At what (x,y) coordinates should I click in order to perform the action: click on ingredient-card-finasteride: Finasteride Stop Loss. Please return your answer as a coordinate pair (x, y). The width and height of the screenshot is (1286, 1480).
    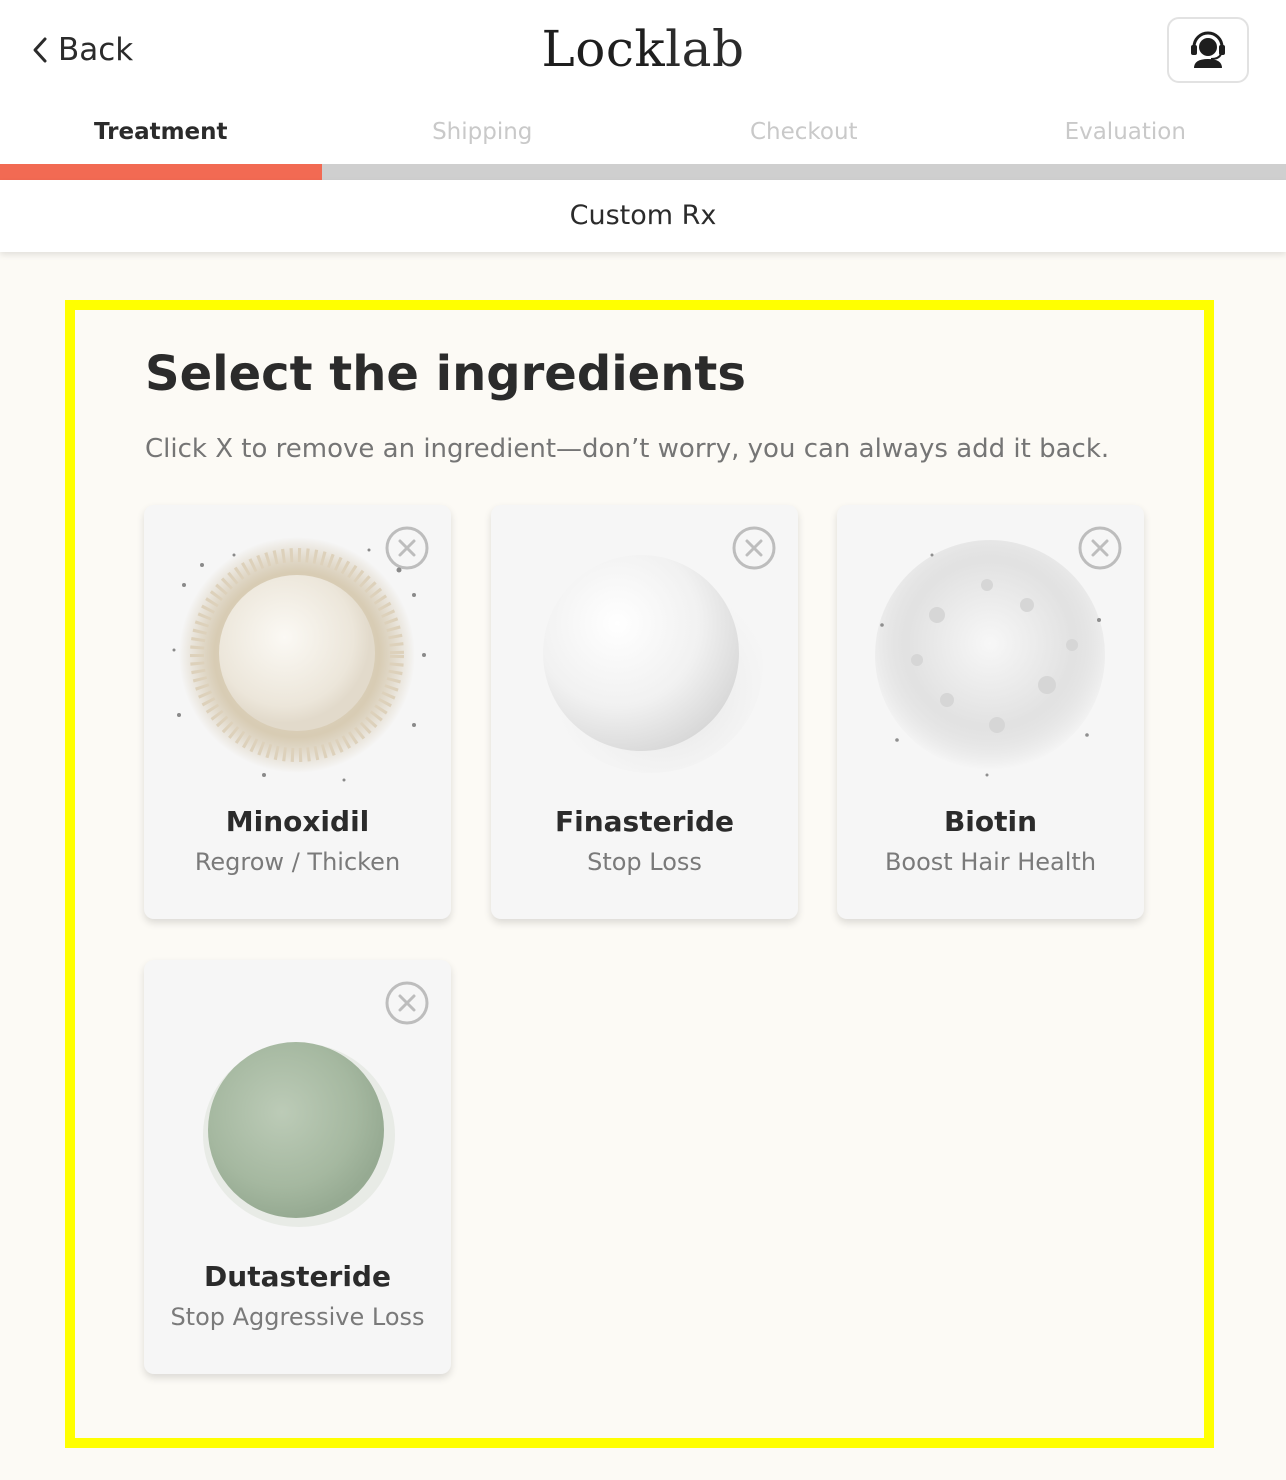
    Looking at the image, I should click on (644, 712).